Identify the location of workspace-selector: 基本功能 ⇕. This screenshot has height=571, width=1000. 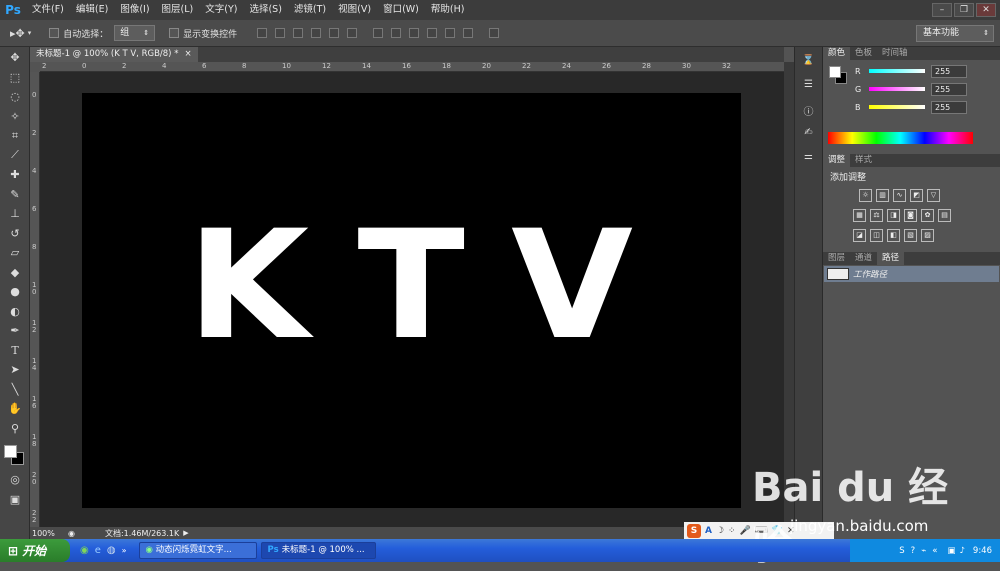
(955, 33).